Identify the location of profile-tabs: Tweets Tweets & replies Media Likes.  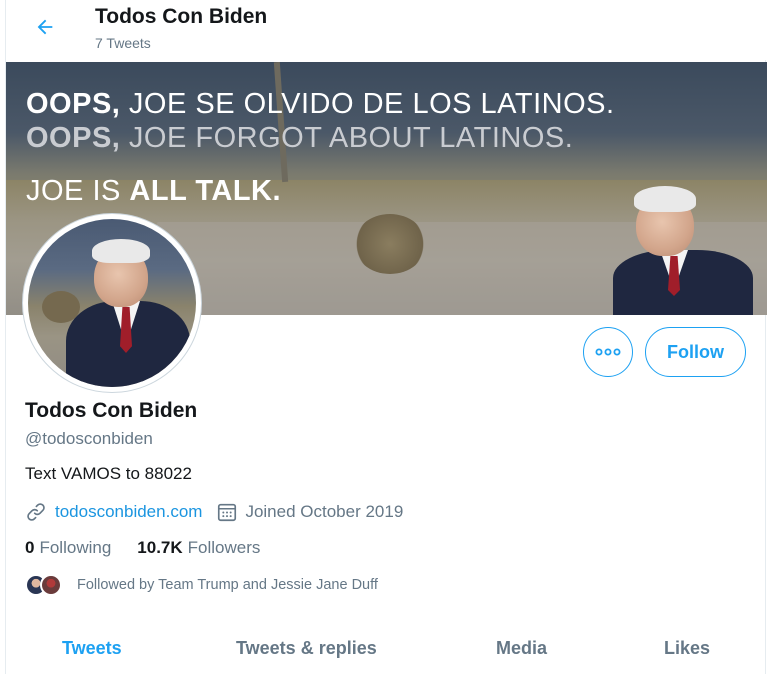
(386, 649).